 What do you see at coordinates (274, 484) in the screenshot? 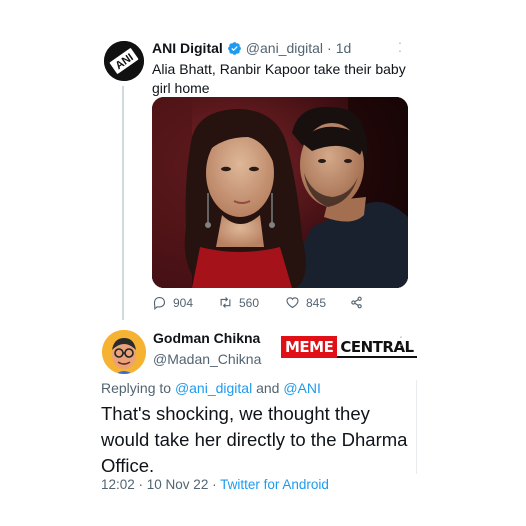
I see `reply-source: Twitter for Android` at bounding box center [274, 484].